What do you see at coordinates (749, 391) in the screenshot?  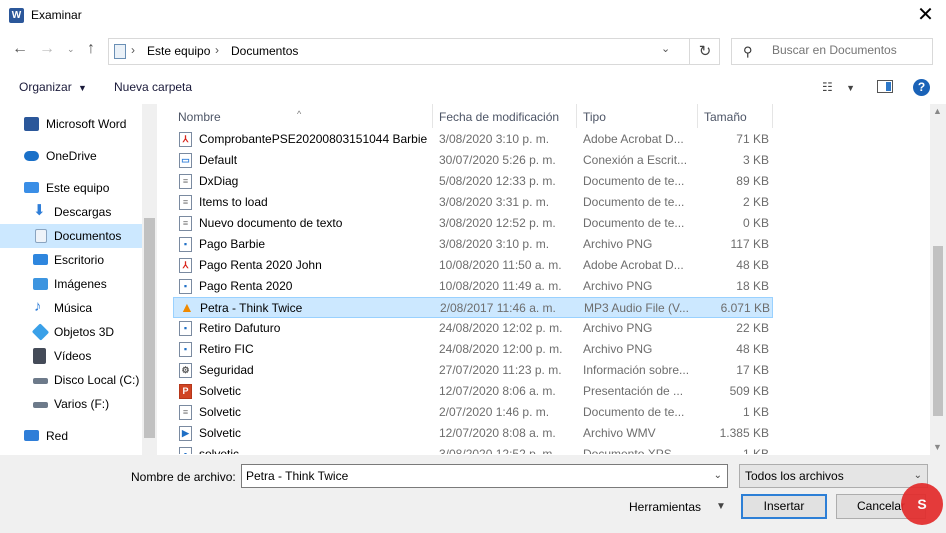 I see `file-size: 509 KB` at bounding box center [749, 391].